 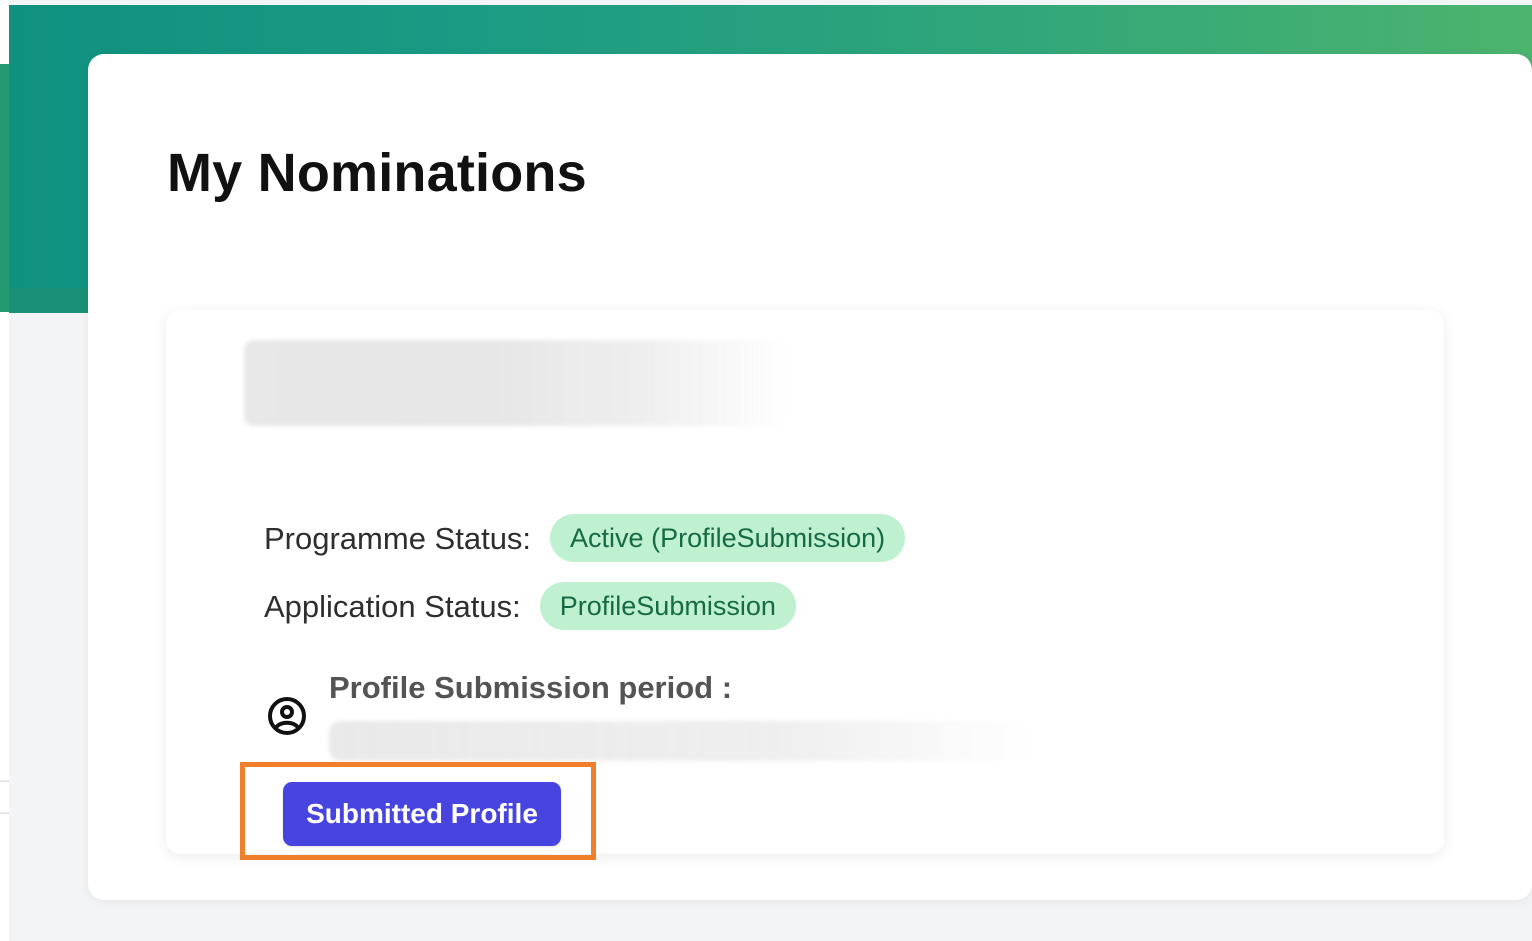 What do you see at coordinates (667, 606) in the screenshot?
I see `application-status-badge: ProfileSubmission` at bounding box center [667, 606].